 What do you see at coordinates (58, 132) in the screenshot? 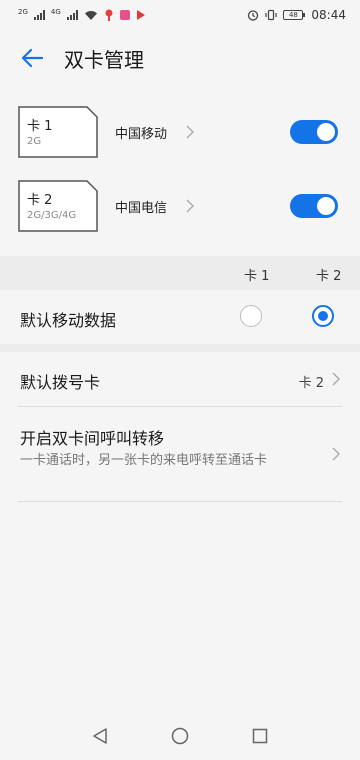
I see `sim-card-1: 卡 1 2G` at bounding box center [58, 132].